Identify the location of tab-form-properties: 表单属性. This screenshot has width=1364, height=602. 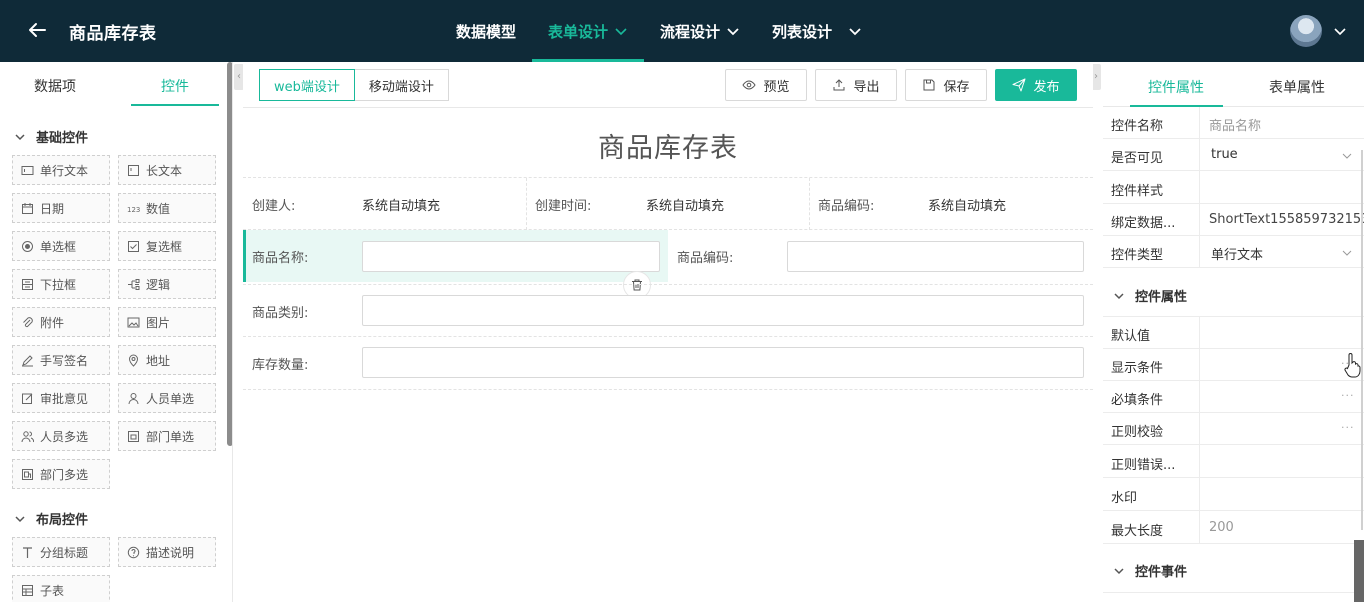
(1297, 87).